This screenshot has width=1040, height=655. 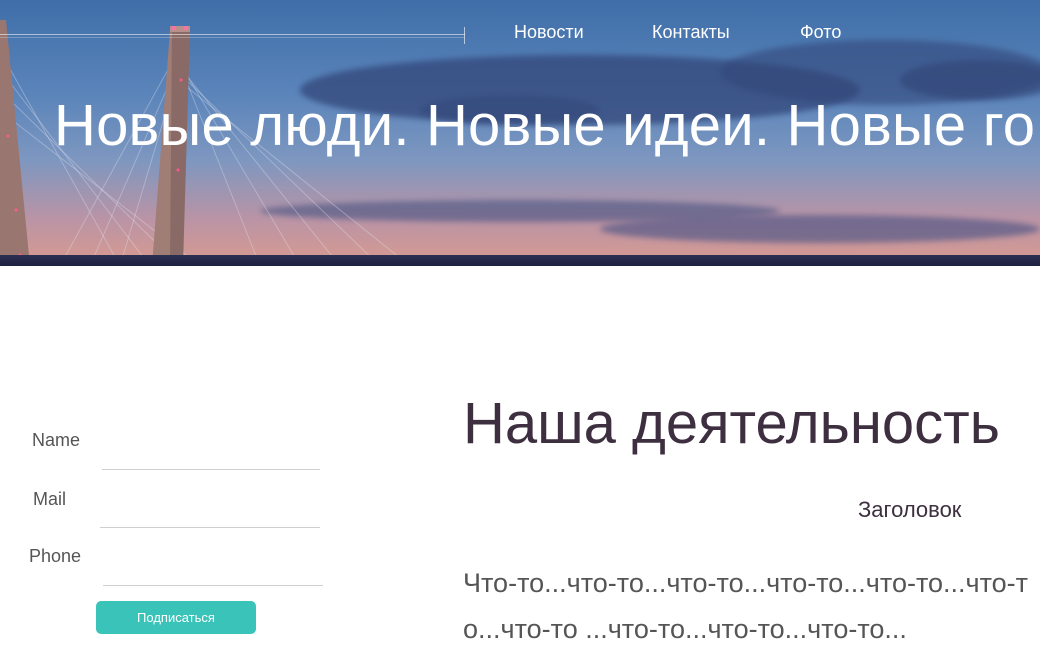 I want to click on nav-item-contacts: Контакты, so click(x=691, y=32).